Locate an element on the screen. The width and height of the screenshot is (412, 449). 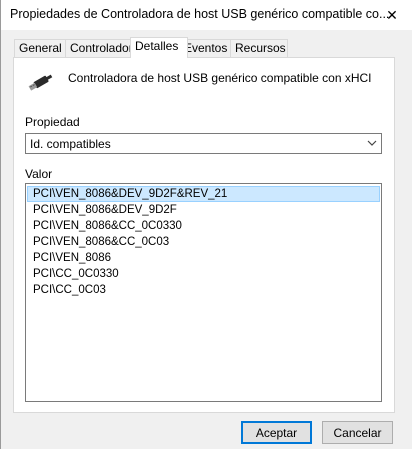
value-label: Valor is located at coordinates (39, 174).